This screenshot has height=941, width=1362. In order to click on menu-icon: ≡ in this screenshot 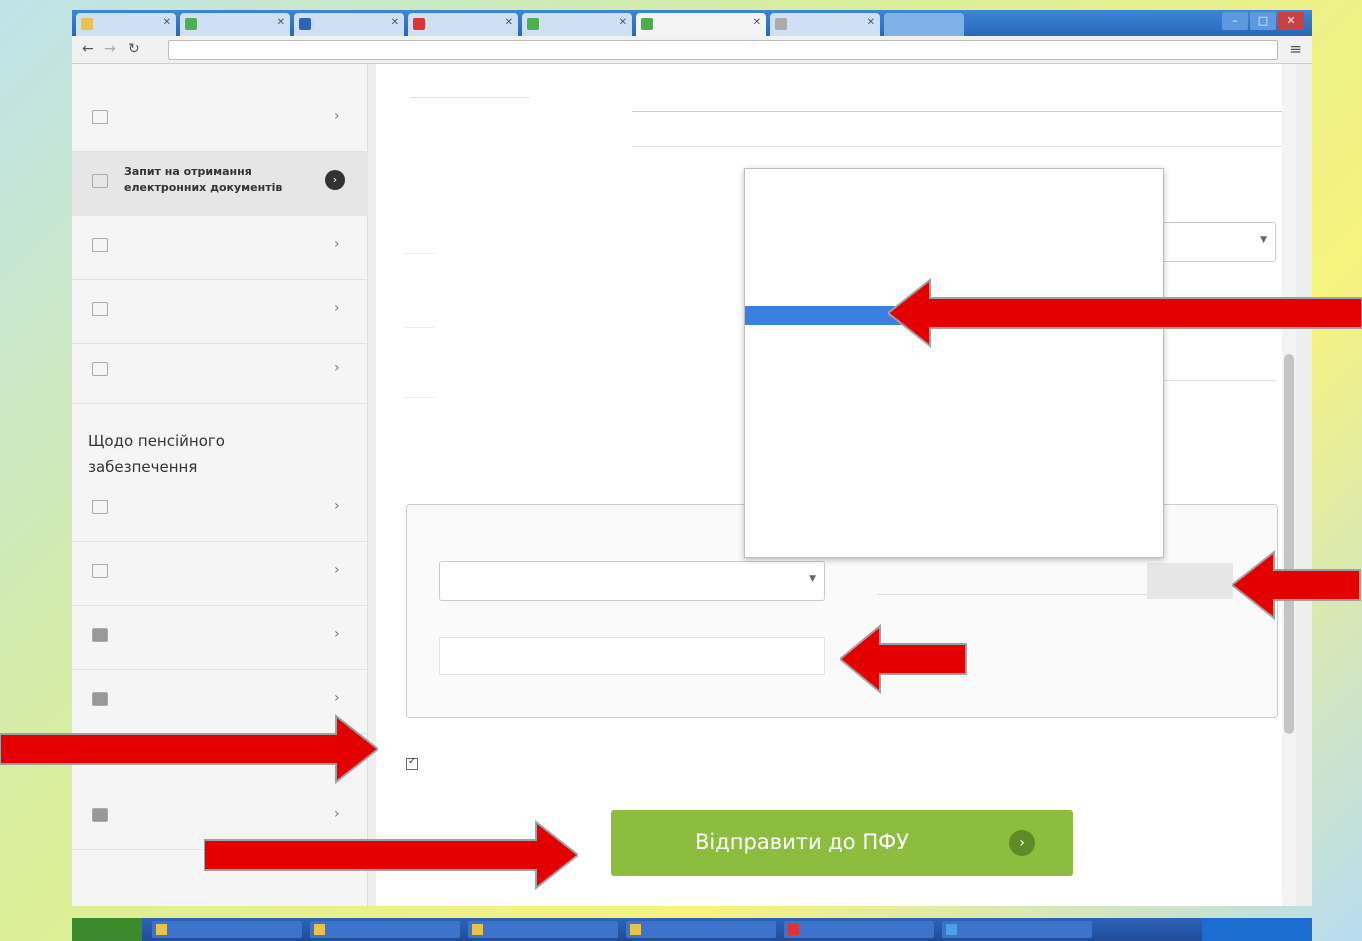, I will do `click(1295, 49)`.